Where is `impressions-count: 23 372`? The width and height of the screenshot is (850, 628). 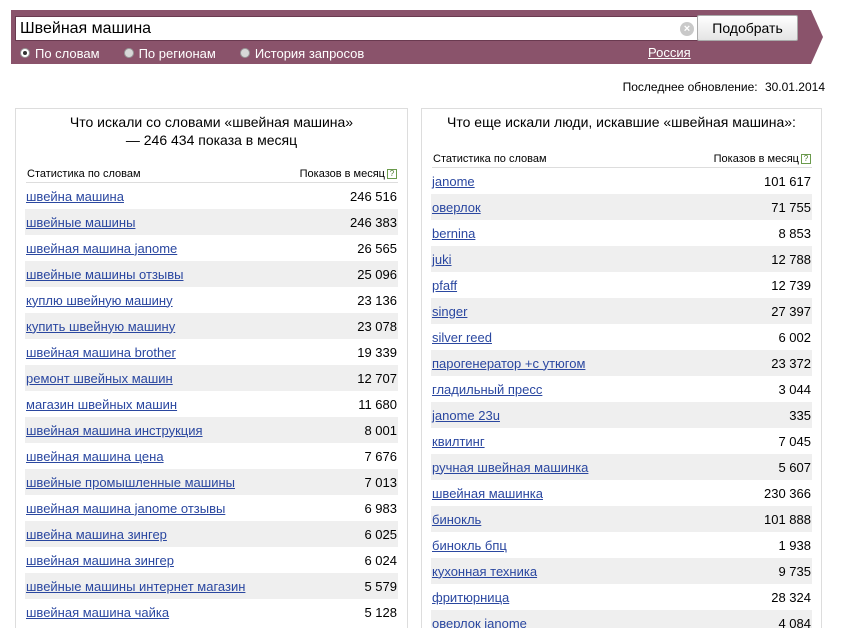 impressions-count: 23 372 is located at coordinates (791, 363).